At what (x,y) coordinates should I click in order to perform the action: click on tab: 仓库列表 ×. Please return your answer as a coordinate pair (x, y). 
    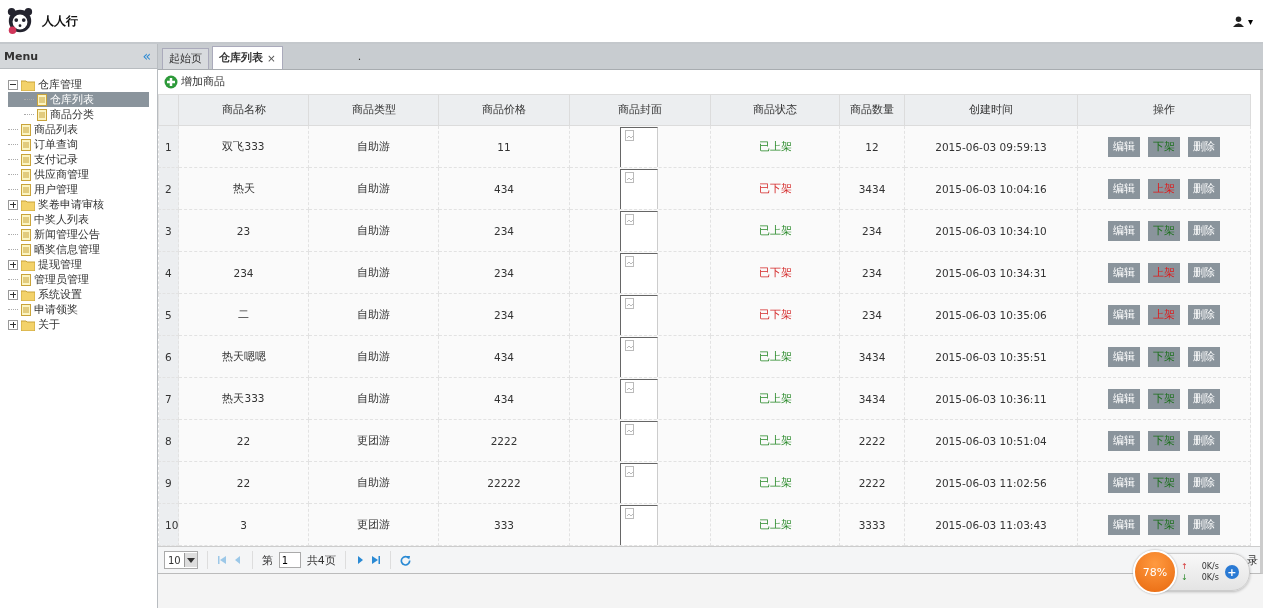
    Looking at the image, I should click on (247, 57).